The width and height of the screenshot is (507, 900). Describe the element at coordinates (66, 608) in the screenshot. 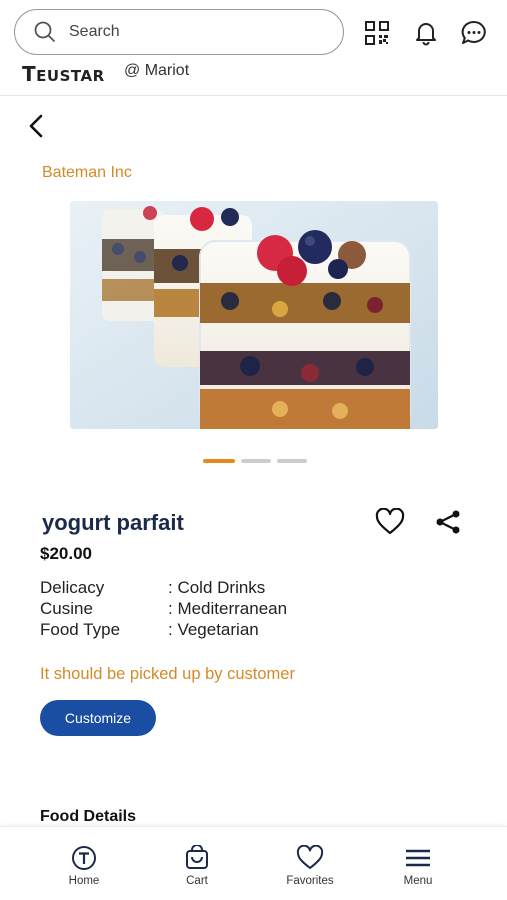

I see `attribute-label: Cusine` at that location.